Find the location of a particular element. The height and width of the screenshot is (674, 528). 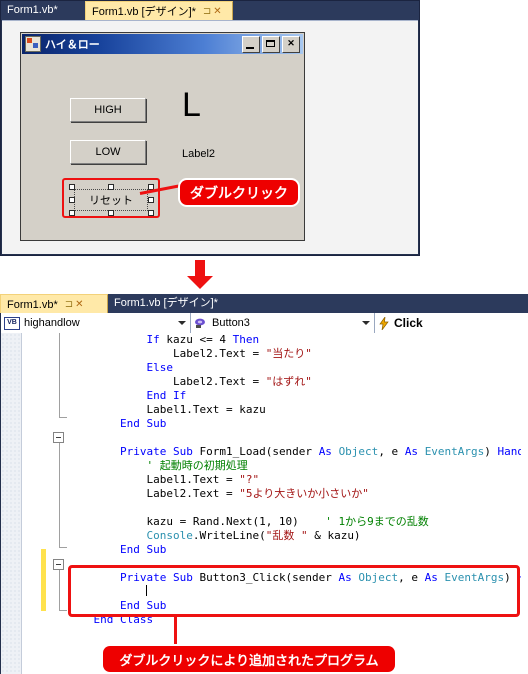

class-dropdown-value: highandlow is located at coordinates (52, 323).